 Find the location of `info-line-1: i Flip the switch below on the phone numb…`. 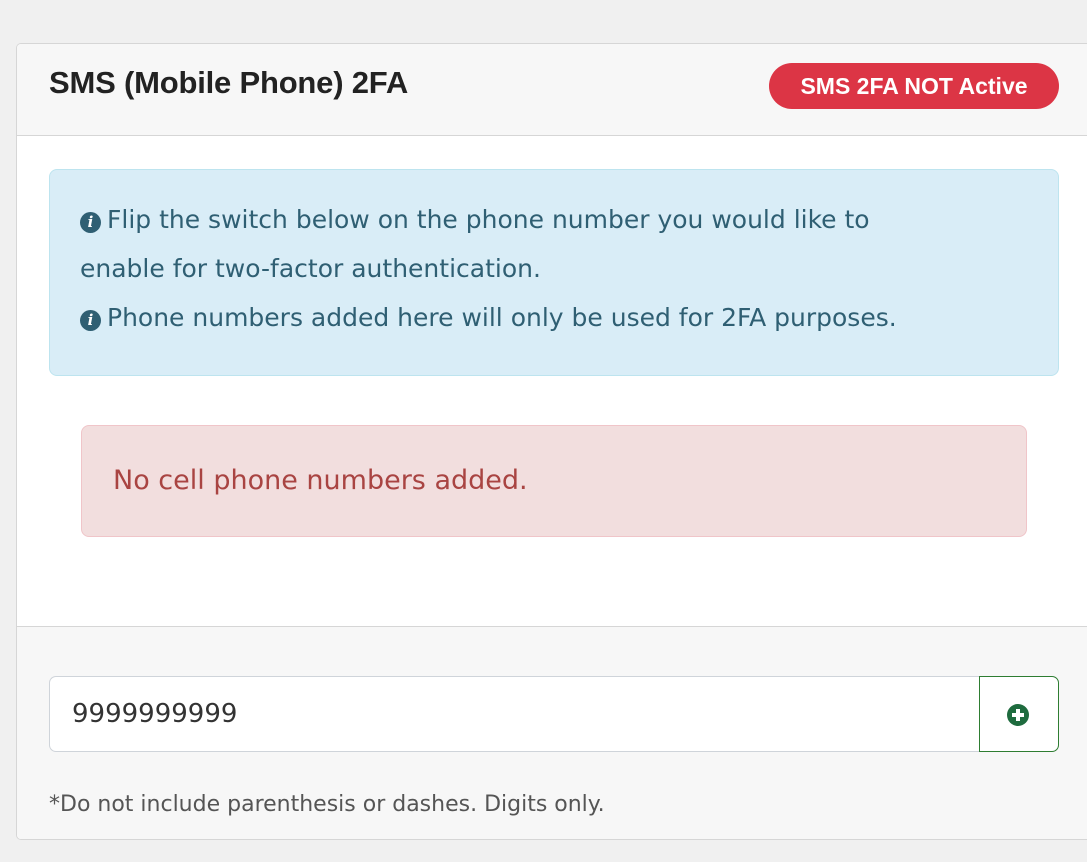

info-line-1: i Flip the switch below on the phone numb… is located at coordinates (554, 219).